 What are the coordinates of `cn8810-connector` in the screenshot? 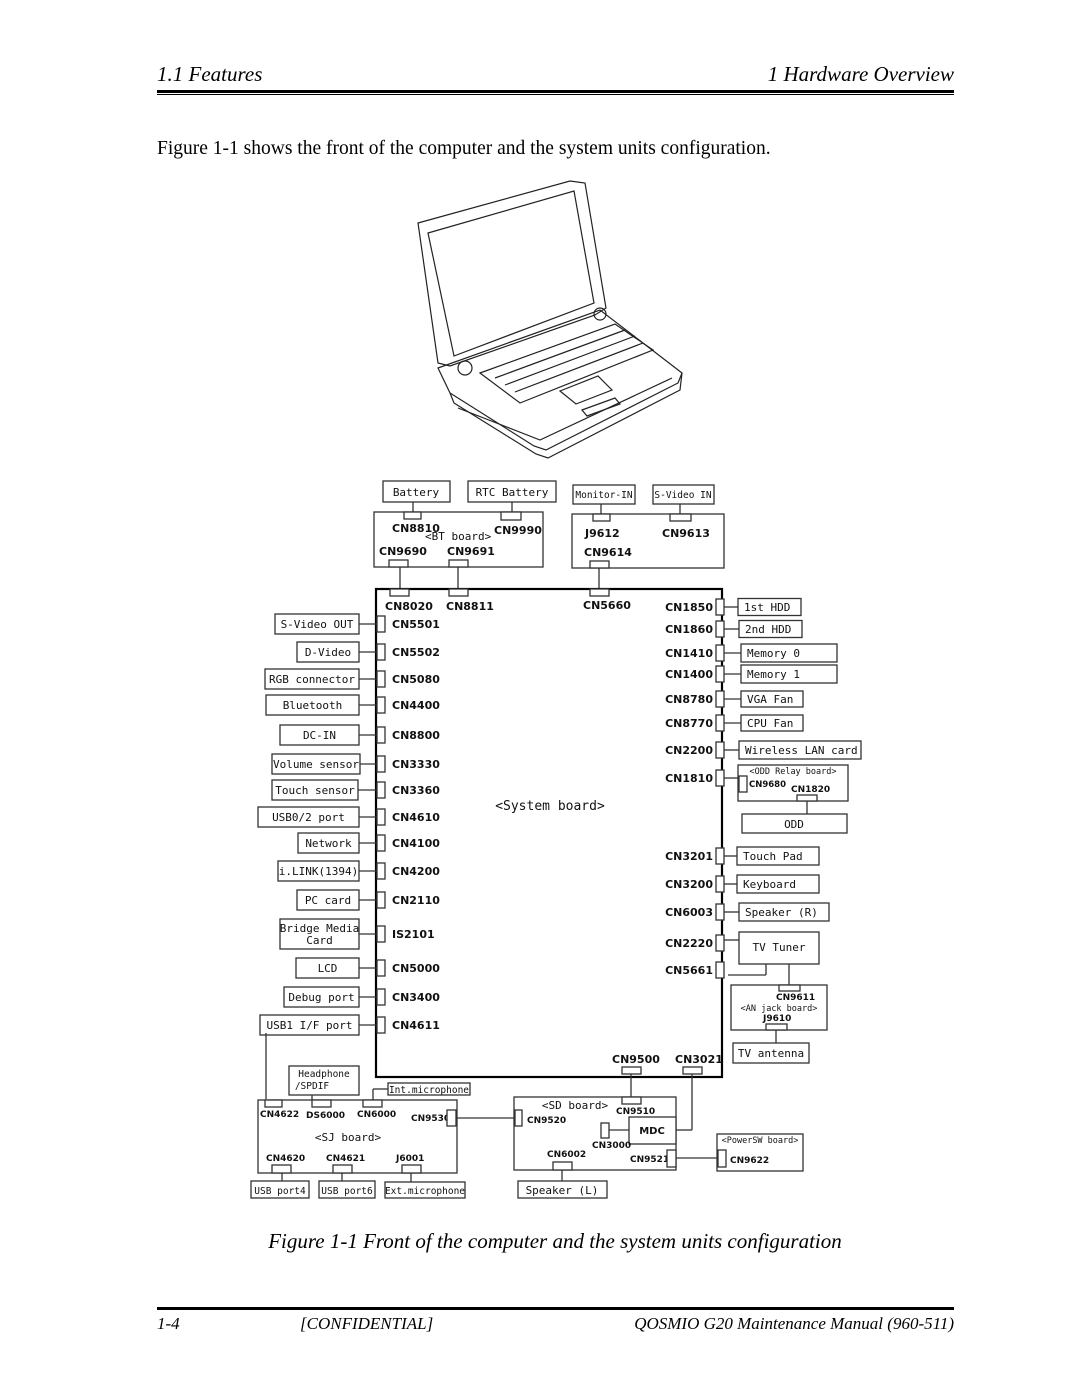 It's located at (412, 515).